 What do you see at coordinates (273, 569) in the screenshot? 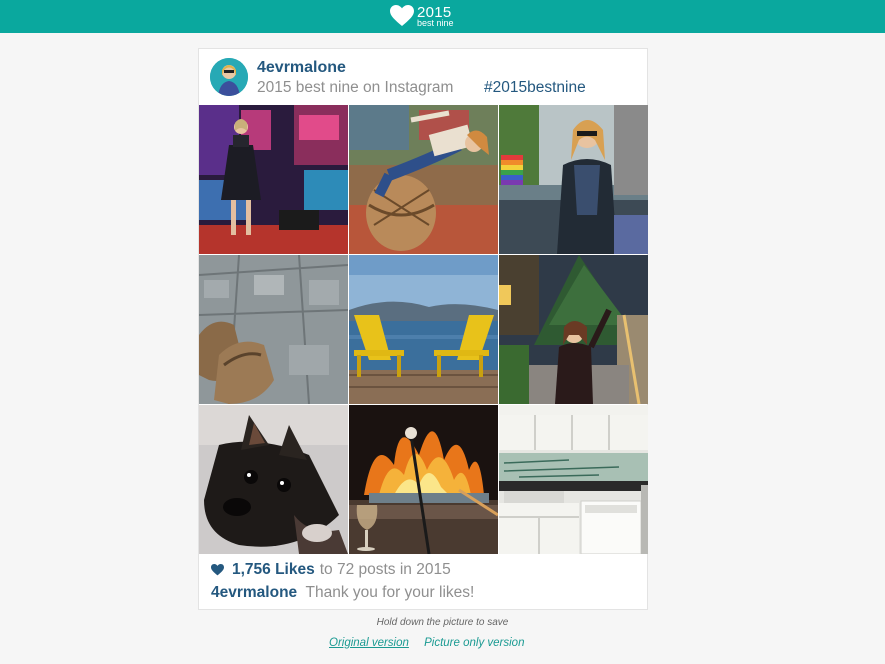
I see `likes-count: 1,756 Likes` at bounding box center [273, 569].